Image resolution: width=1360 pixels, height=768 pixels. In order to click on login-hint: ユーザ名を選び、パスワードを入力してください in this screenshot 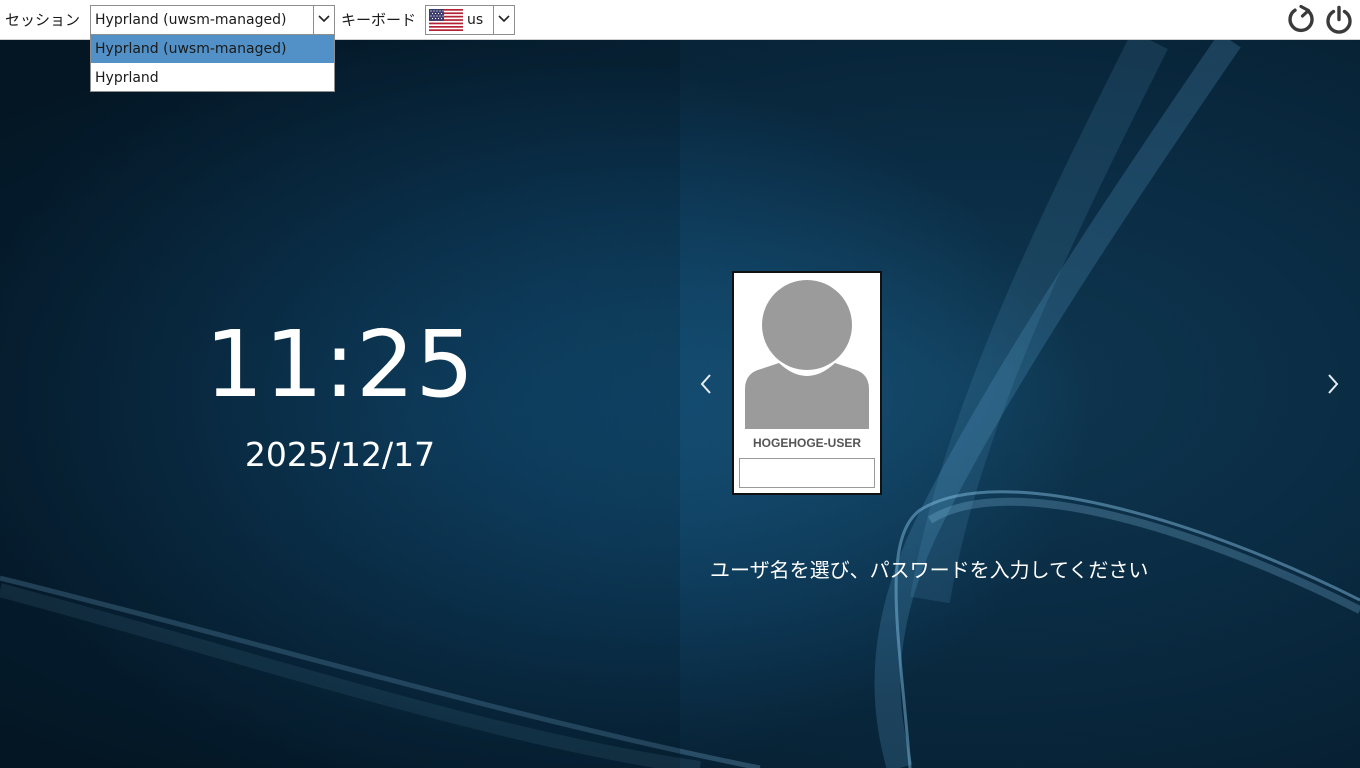, I will do `click(929, 570)`.